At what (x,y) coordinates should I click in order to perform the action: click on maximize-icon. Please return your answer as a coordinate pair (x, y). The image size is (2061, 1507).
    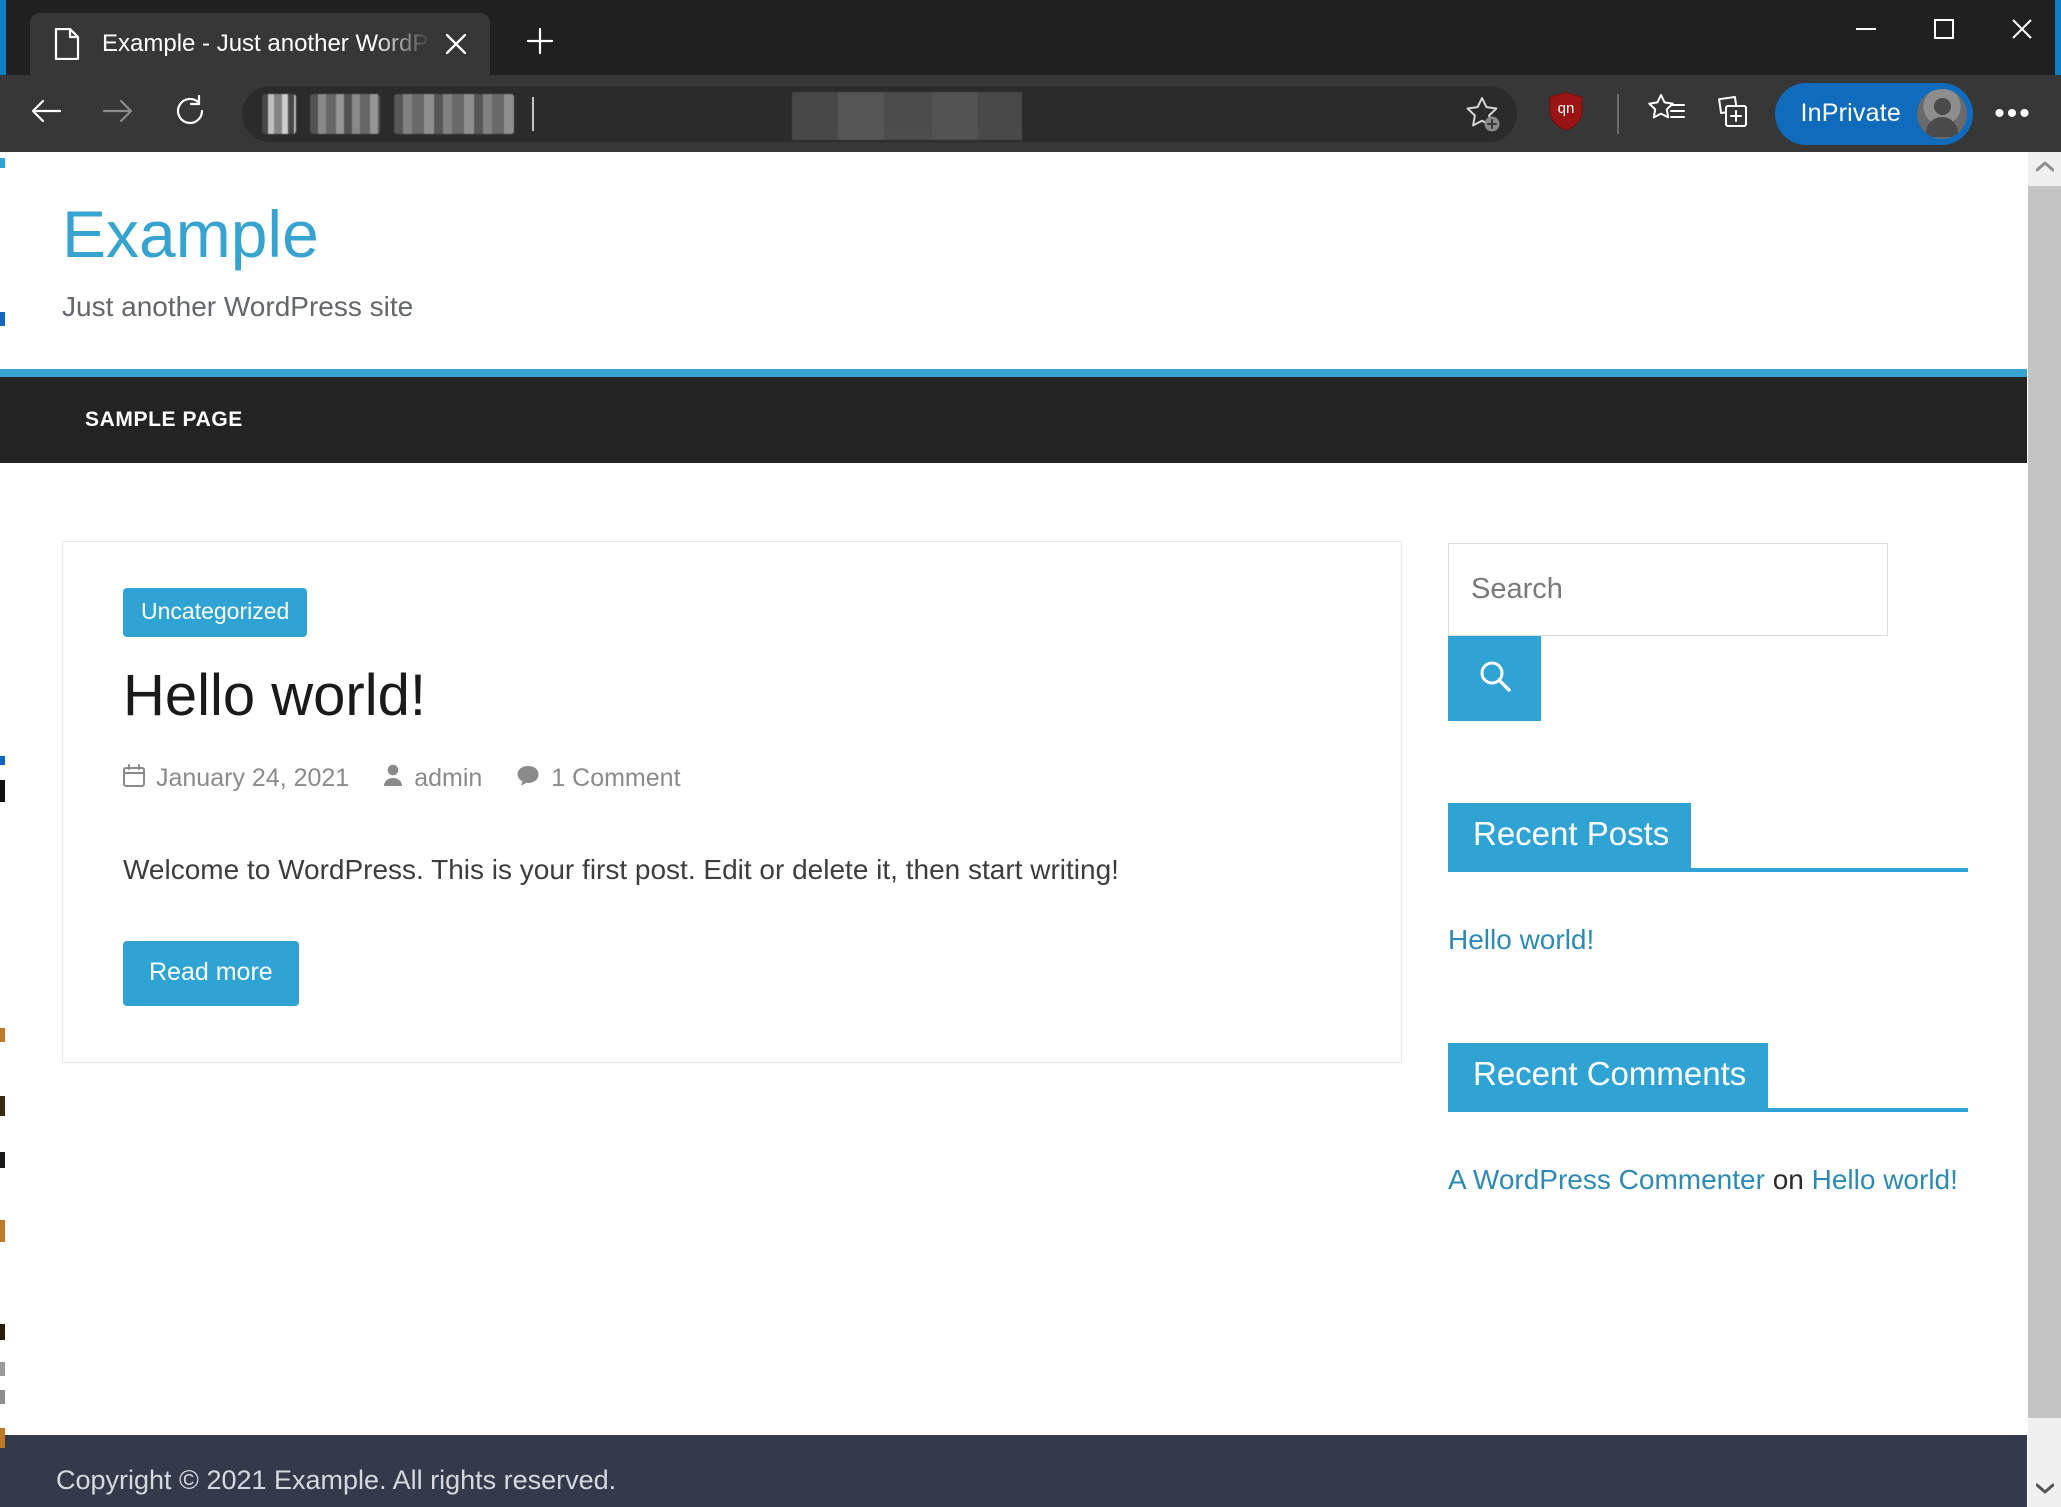
    Looking at the image, I should click on (1944, 31).